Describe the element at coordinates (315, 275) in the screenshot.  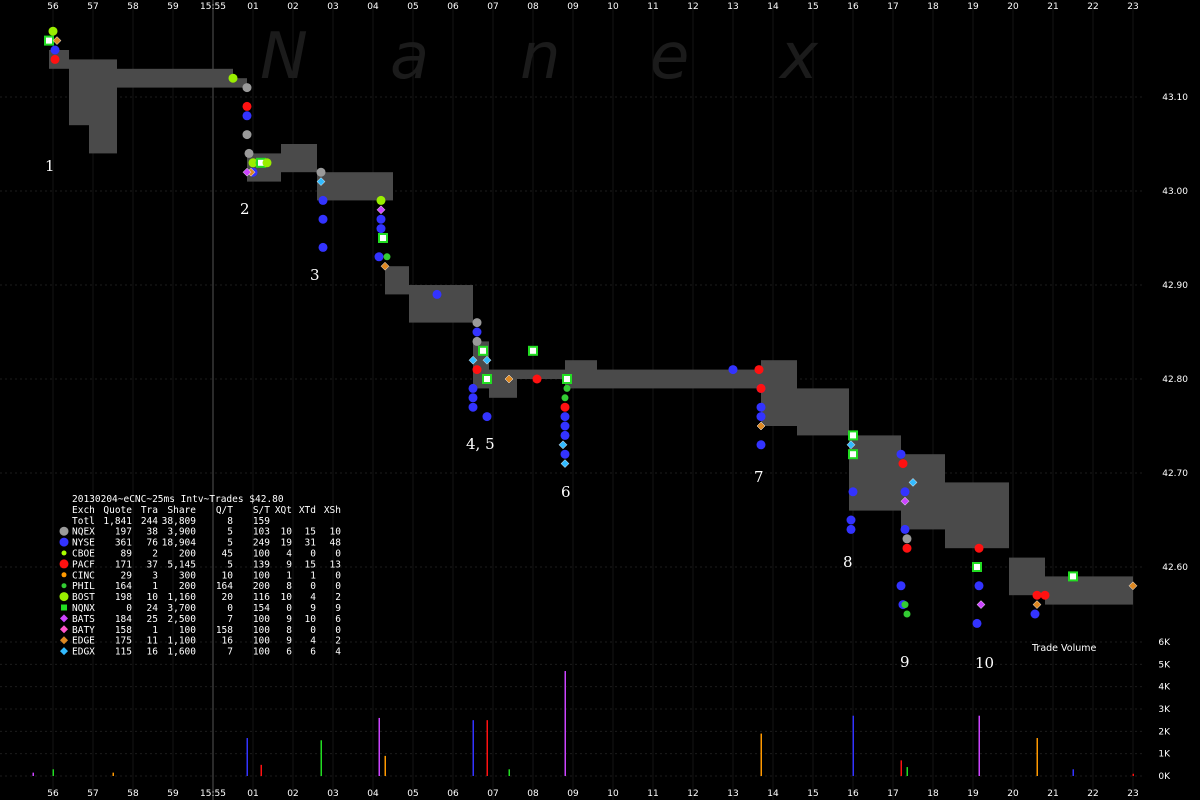
I see `annotation-label: 3` at that location.